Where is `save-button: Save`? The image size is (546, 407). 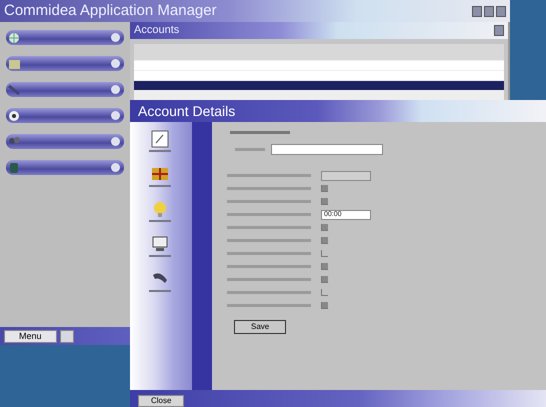
save-button: Save is located at coordinates (260, 327).